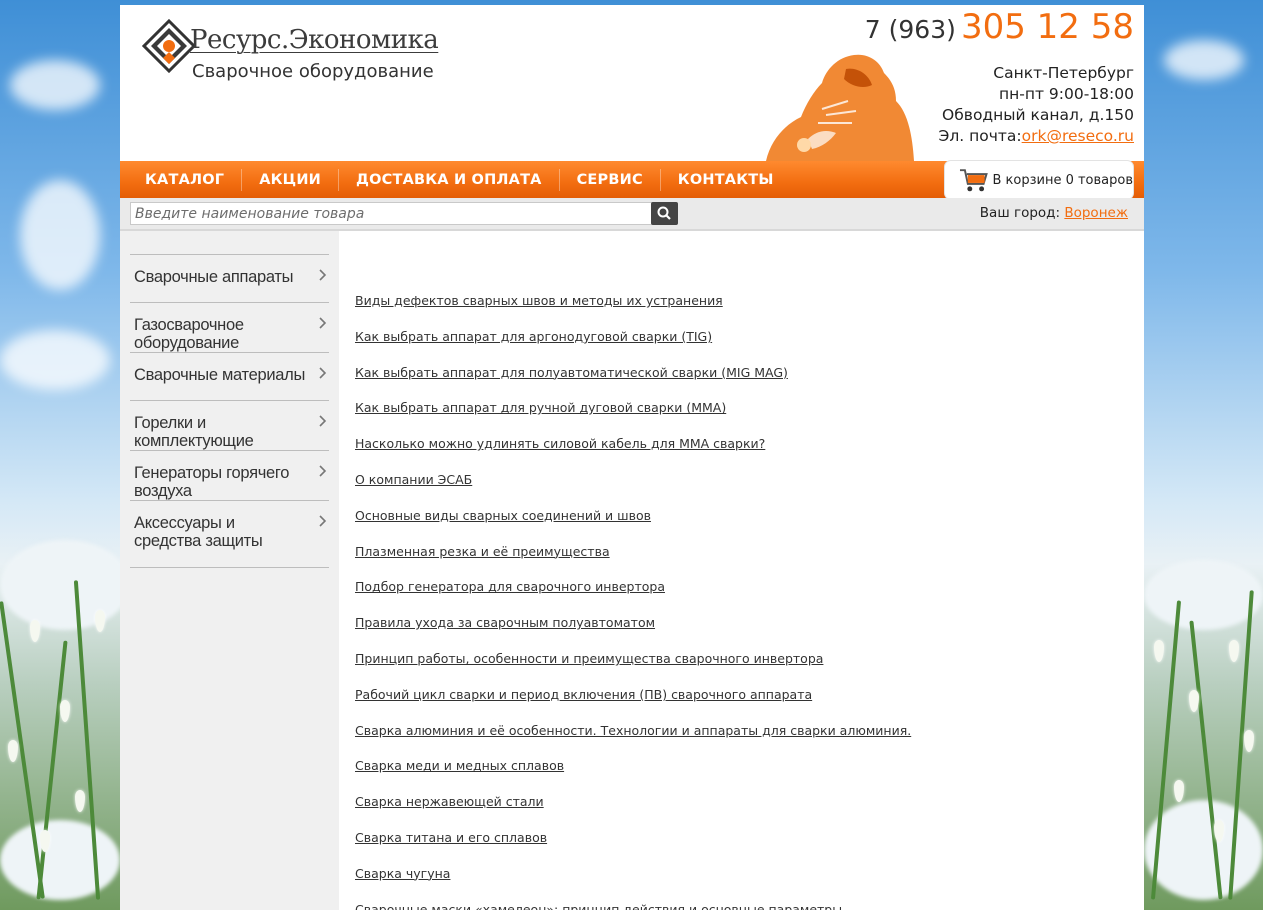 Image resolution: width=1263 pixels, height=910 pixels. I want to click on category-label: Сварочные материалы, so click(220, 375).